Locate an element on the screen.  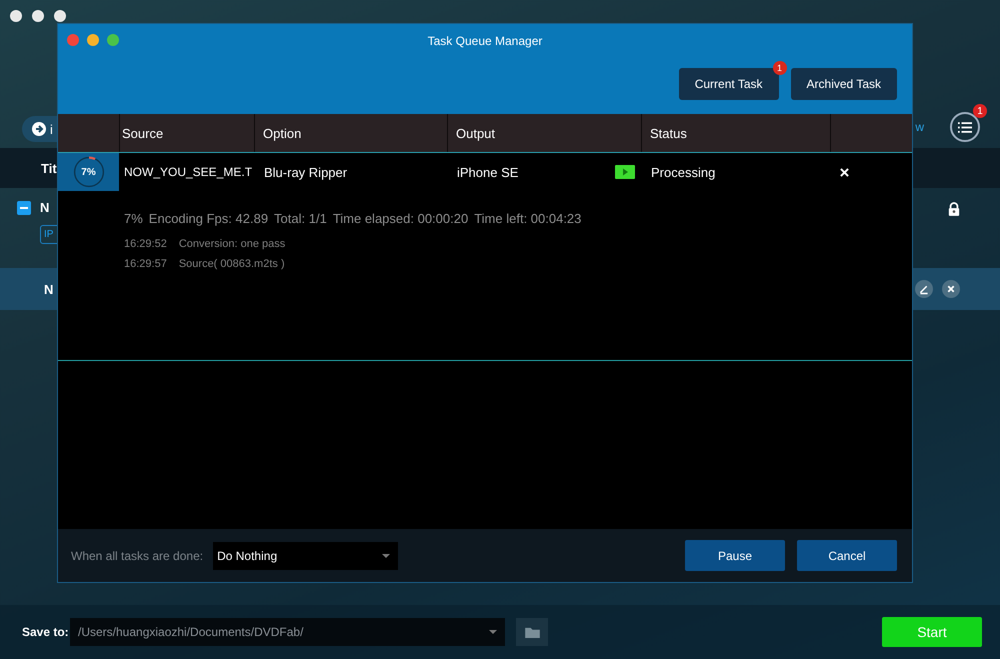
zoom-dot is located at coordinates (113, 40).